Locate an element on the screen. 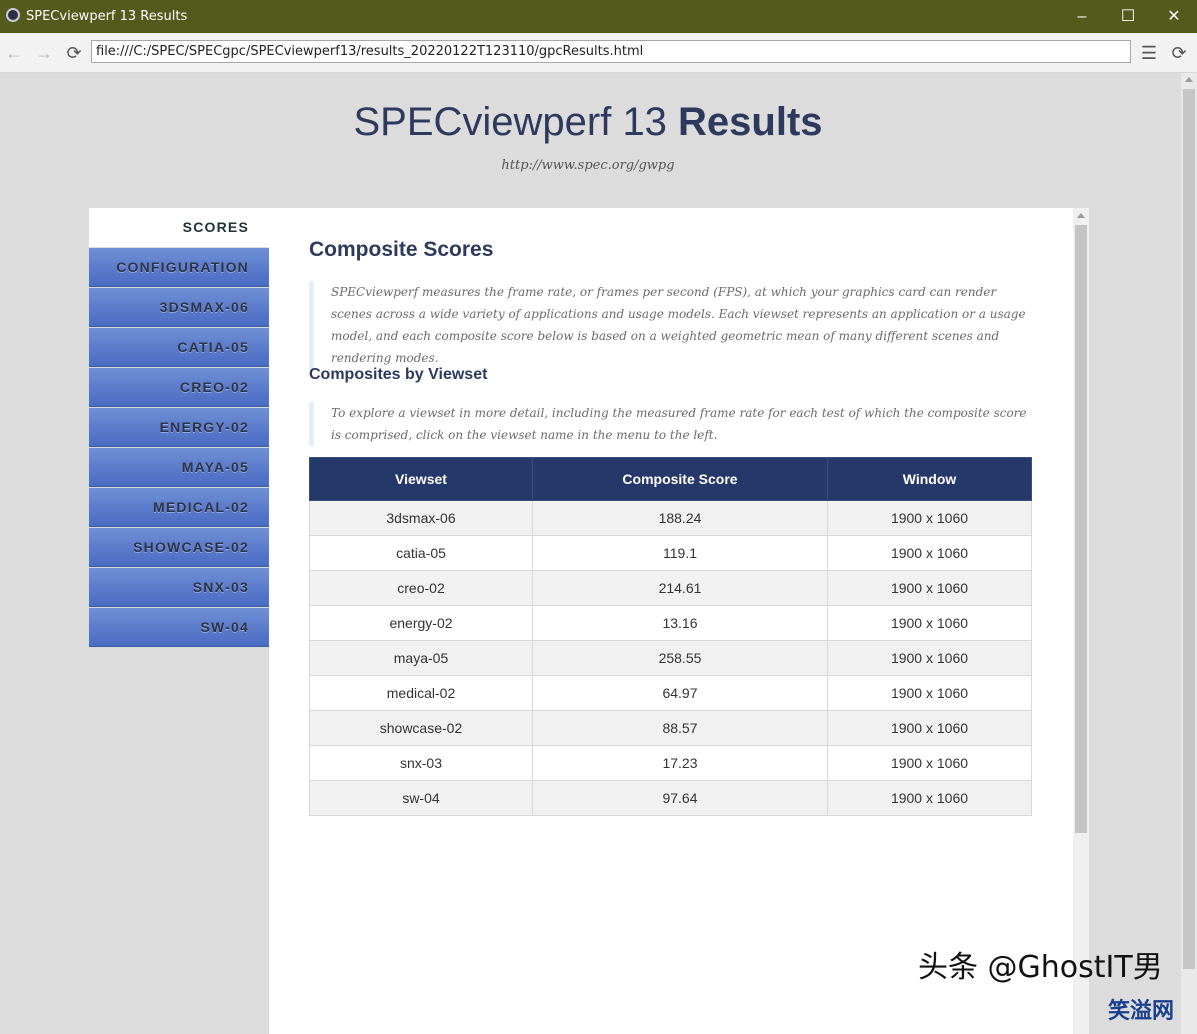  score-cell: 97.64 is located at coordinates (680, 798).